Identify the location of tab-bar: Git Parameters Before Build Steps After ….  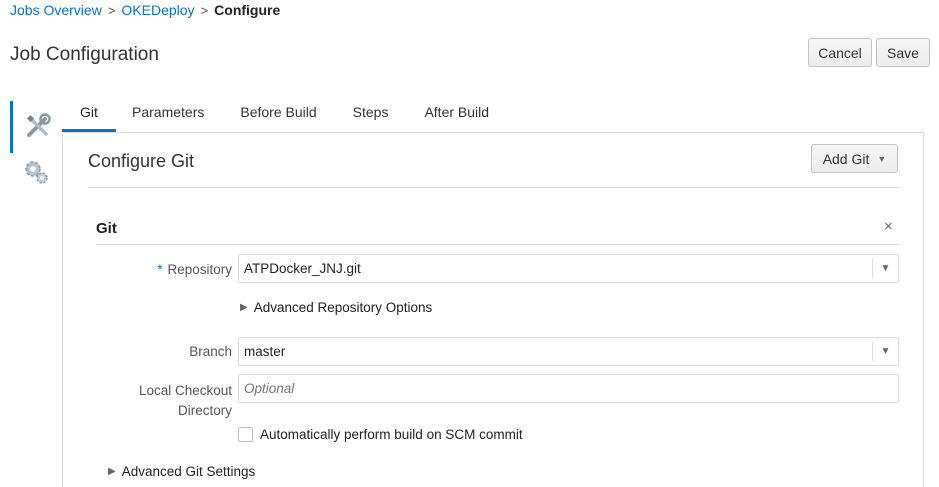
(275, 114).